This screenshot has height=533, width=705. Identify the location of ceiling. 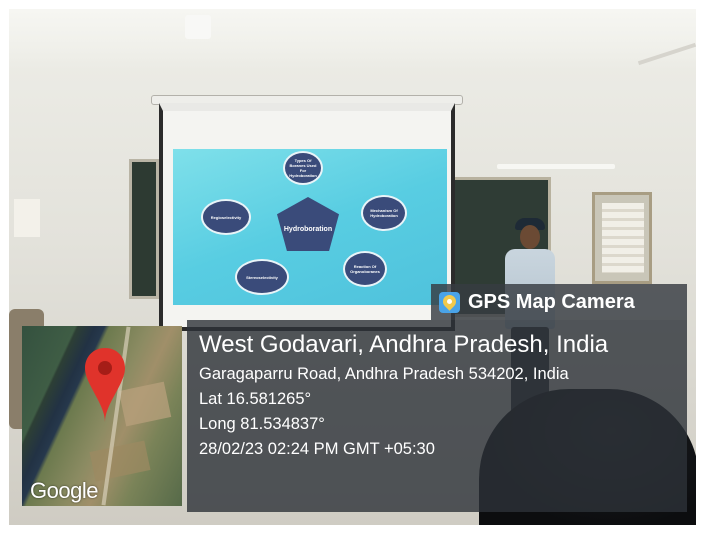
(352, 39).